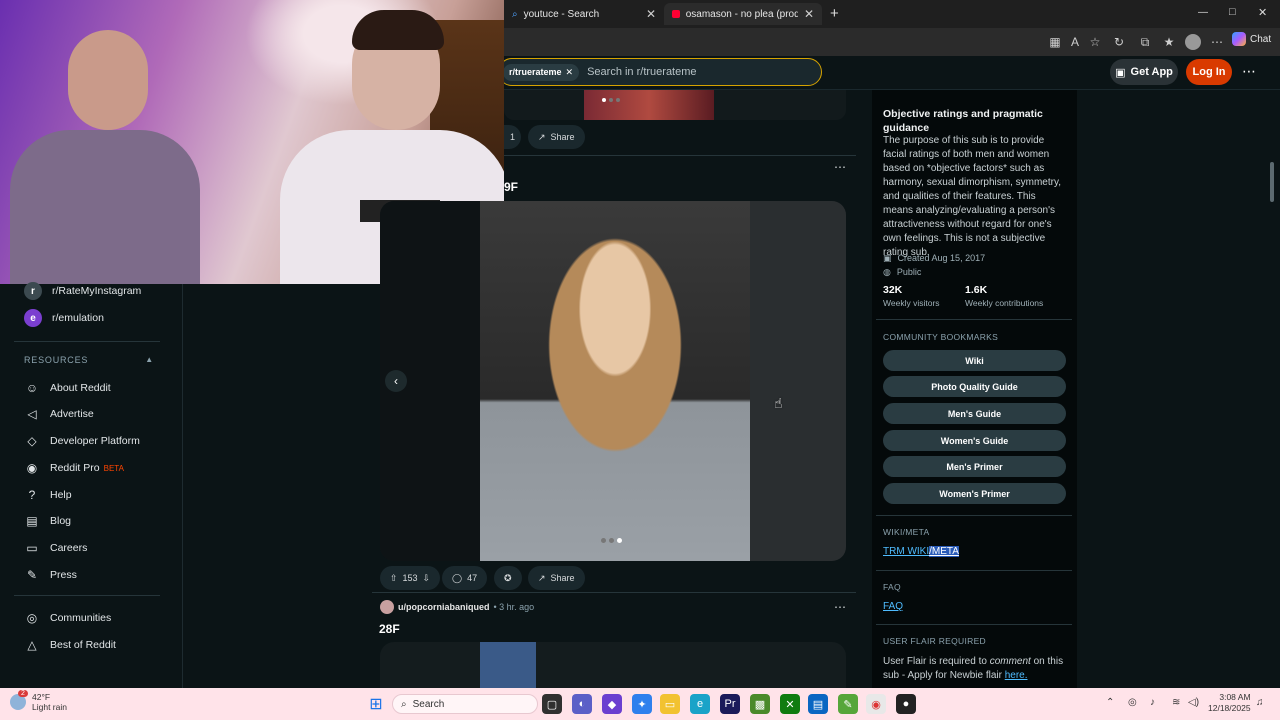 The image size is (1280, 720). What do you see at coordinates (1095, 42) in the screenshot?
I see `favorite-icon: ☆` at bounding box center [1095, 42].